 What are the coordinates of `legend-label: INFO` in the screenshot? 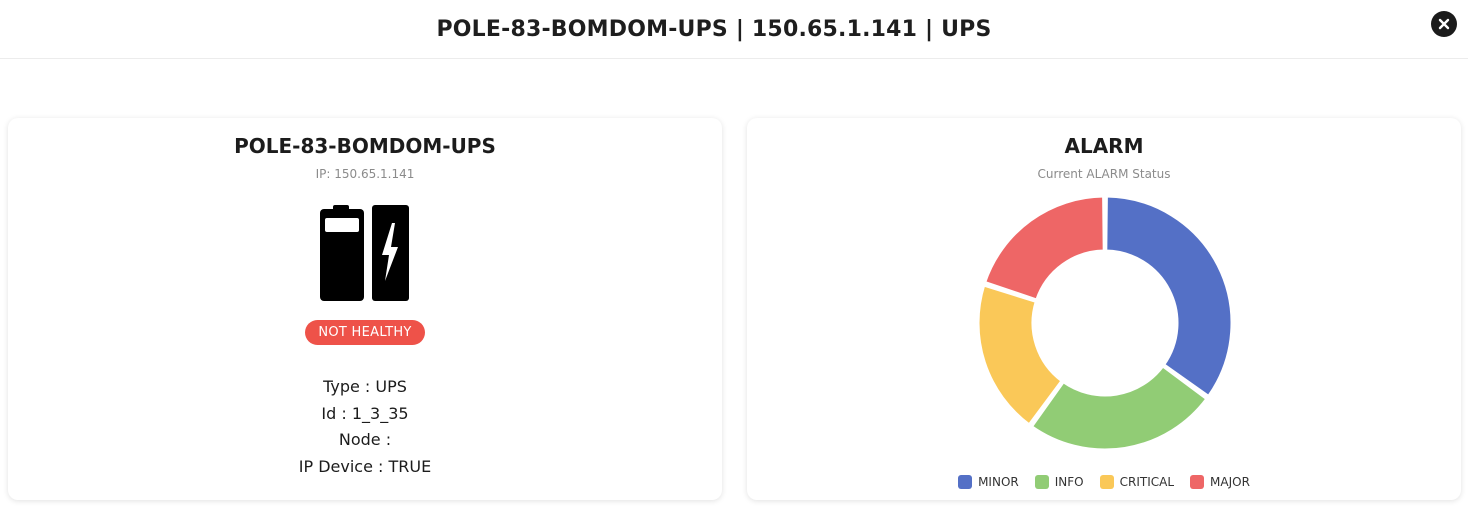 It's located at (1069, 482).